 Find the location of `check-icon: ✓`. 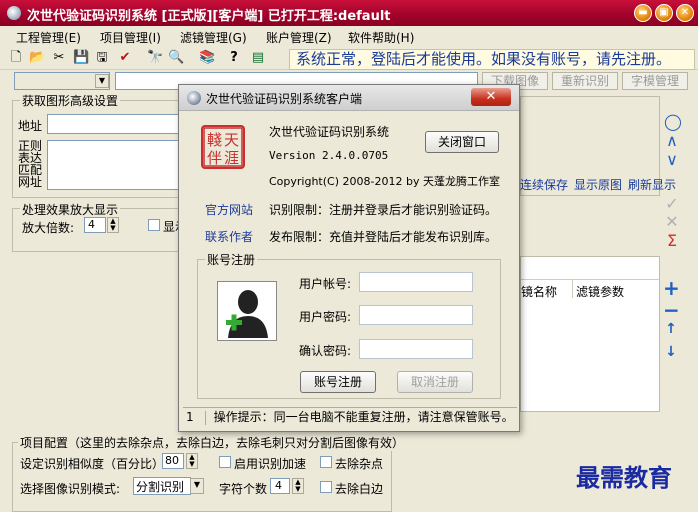

check-icon: ✓ is located at coordinates (672, 203).